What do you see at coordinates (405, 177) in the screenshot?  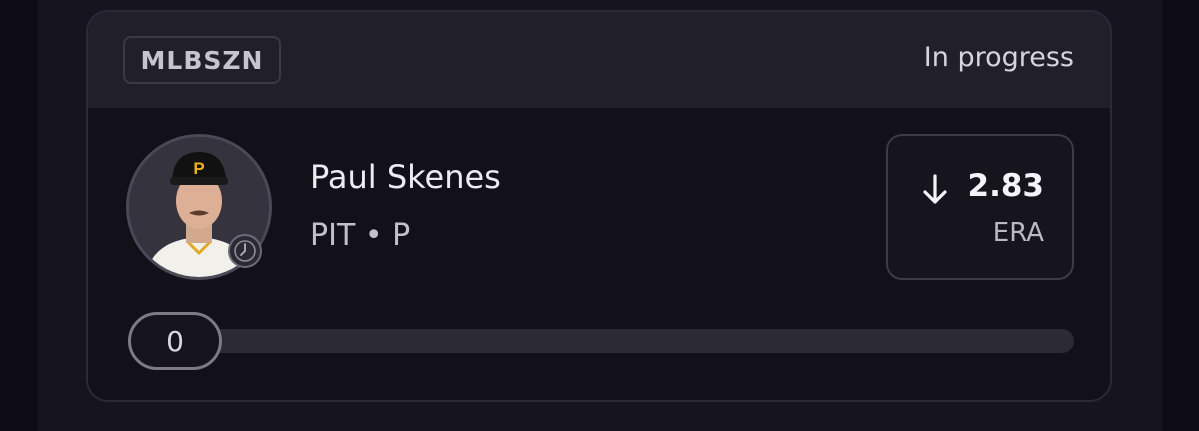 I see `player-name: Paul Skenes` at bounding box center [405, 177].